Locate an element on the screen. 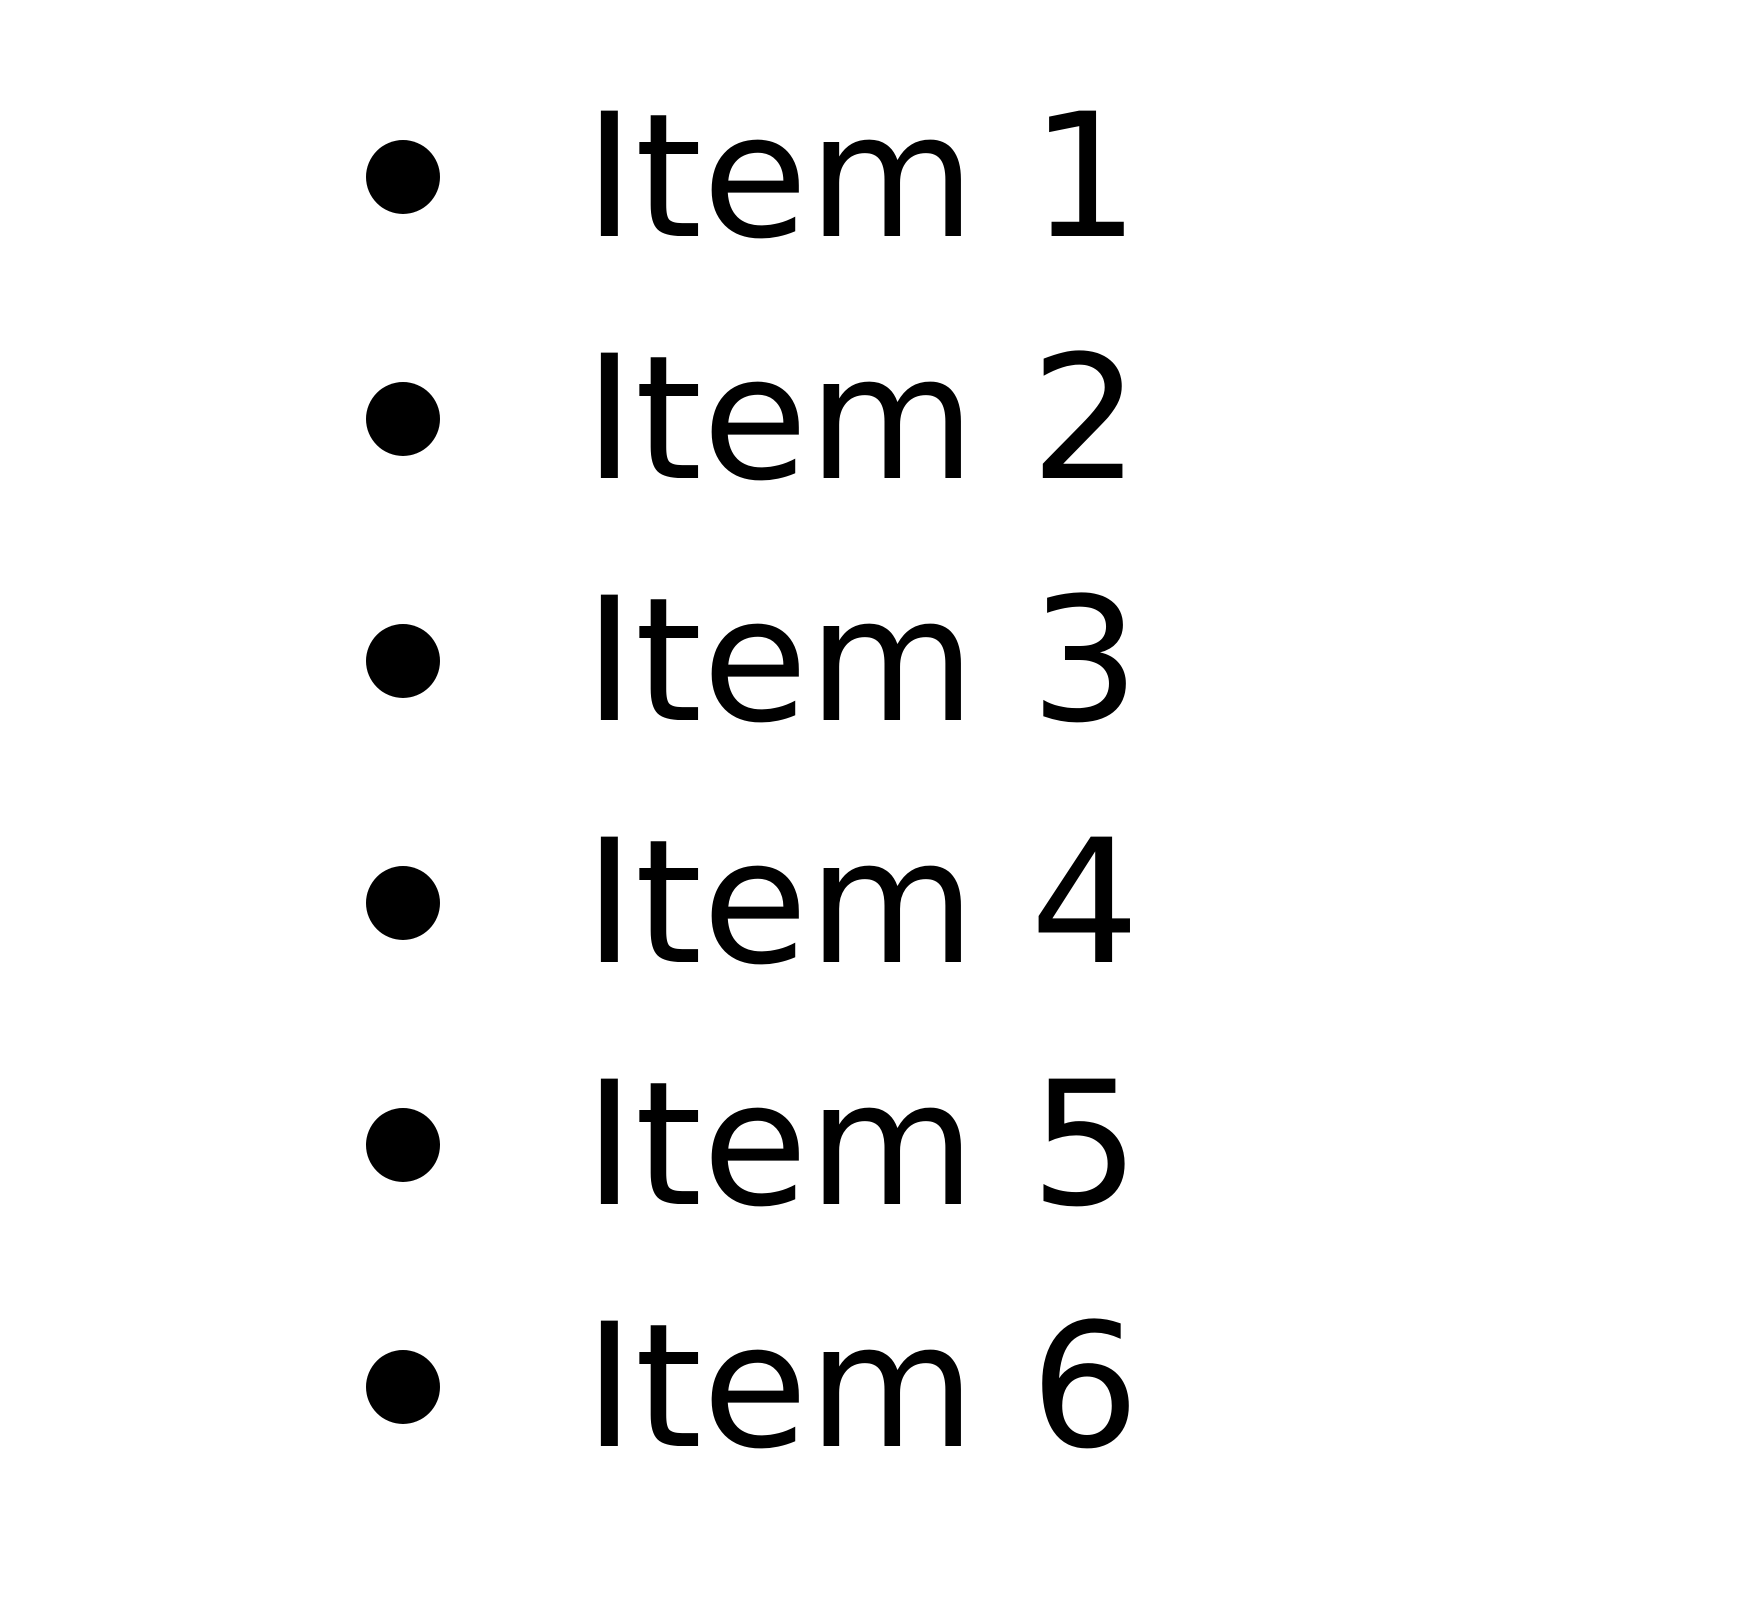 This screenshot has width=1740, height=1614. list-item: Item 3 is located at coordinates (753, 661).